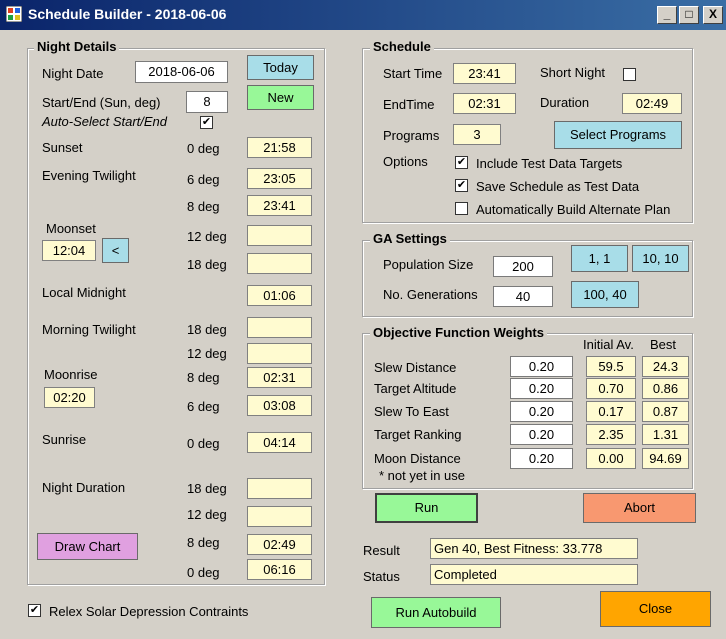 This screenshot has width=726, height=639. Describe the element at coordinates (409, 104) in the screenshot. I see `end-time-label: EndTime` at that location.